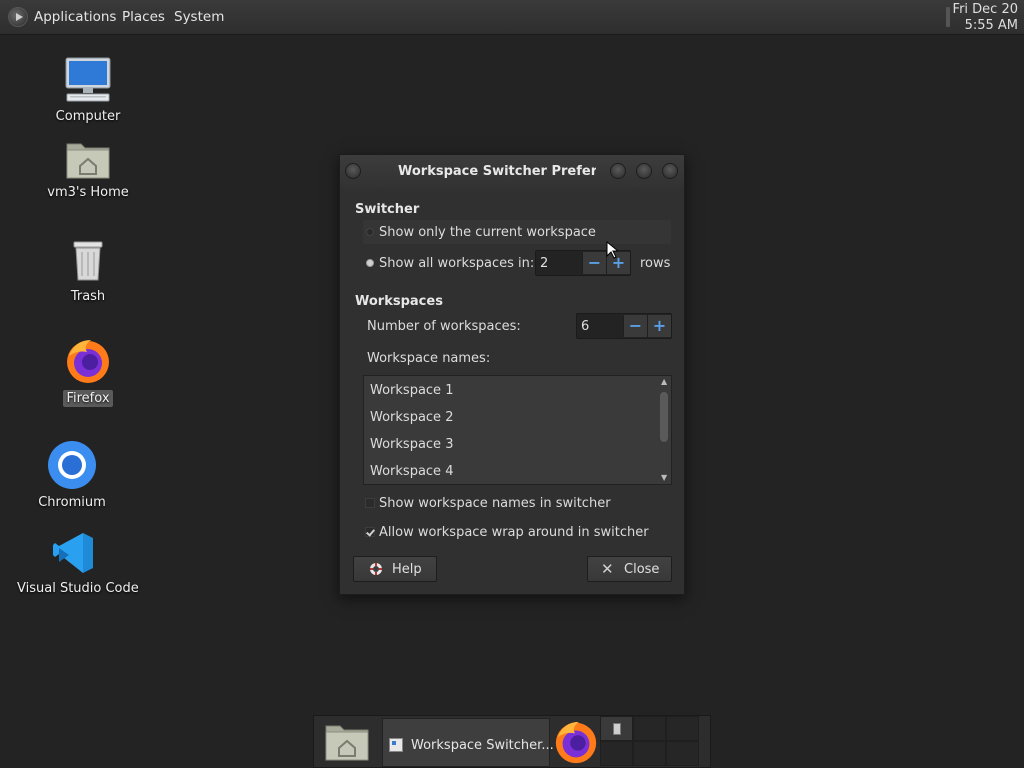  What do you see at coordinates (487, 232) in the screenshot?
I see `show-current-label: Show only the current workspace` at bounding box center [487, 232].